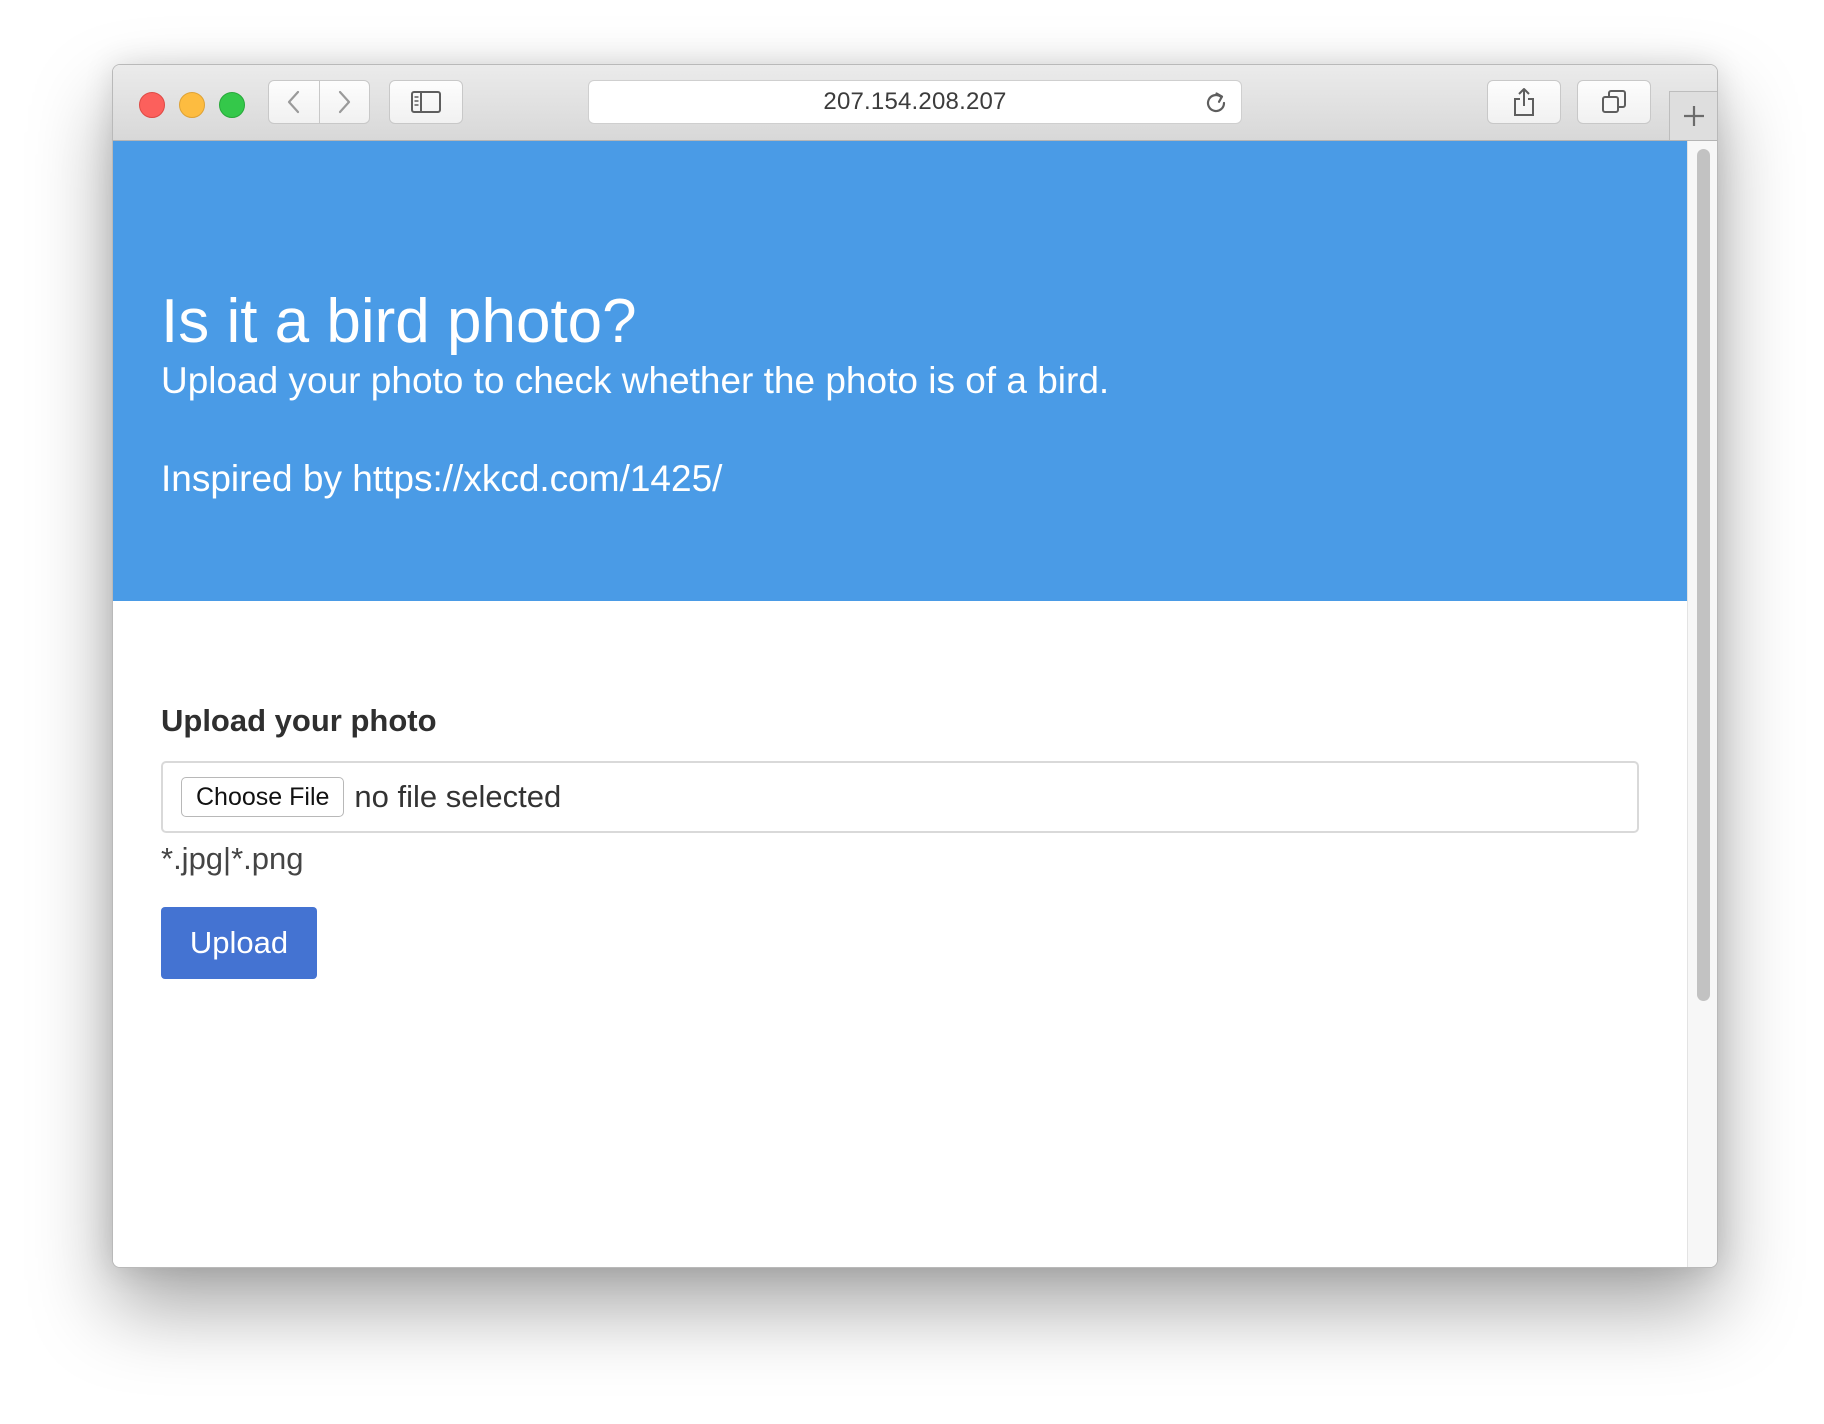 The image size is (1824, 1424). I want to click on browser-toolbar: 207.154.208.207, so click(915, 103).